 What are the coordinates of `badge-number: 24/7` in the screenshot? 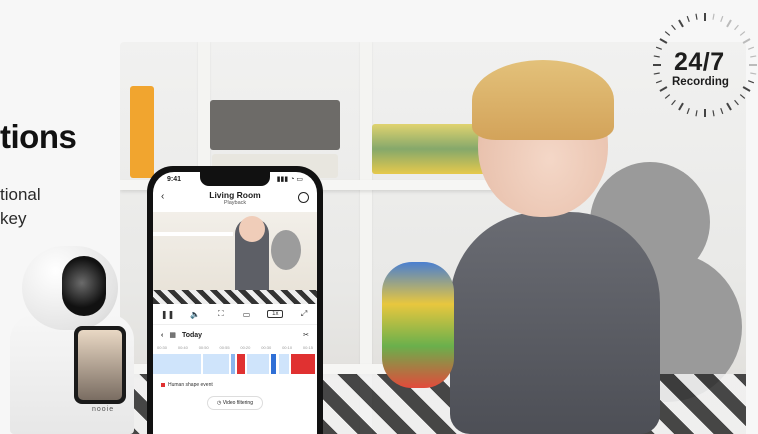 It's located at (699, 62).